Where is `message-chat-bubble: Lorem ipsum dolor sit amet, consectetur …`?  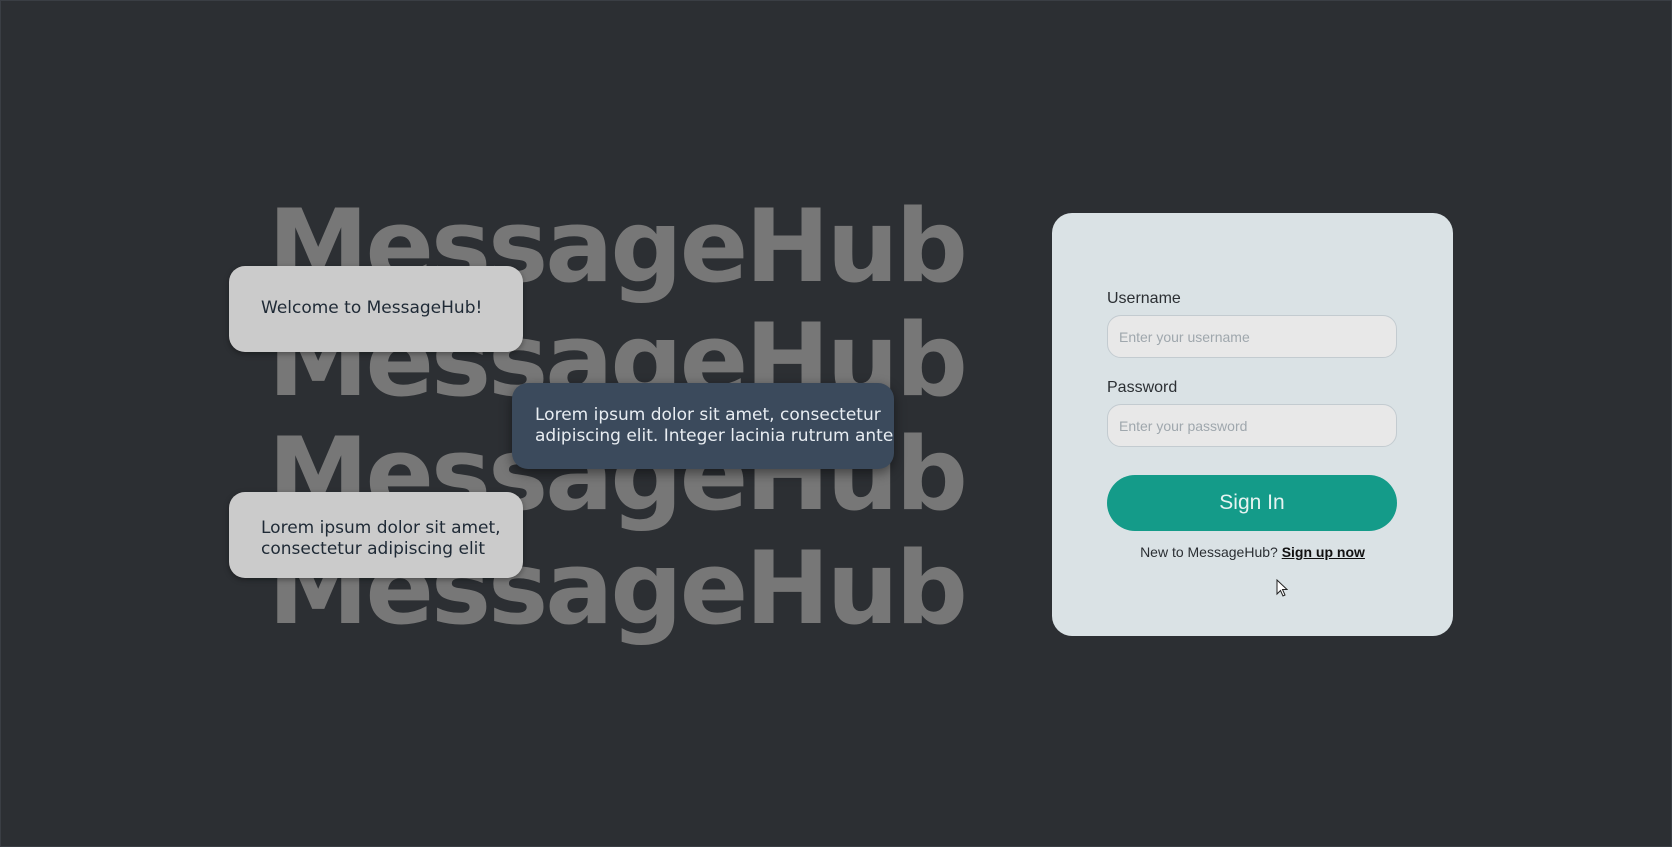
message-chat-bubble: Lorem ipsum dolor sit amet, consectetur … is located at coordinates (376, 535).